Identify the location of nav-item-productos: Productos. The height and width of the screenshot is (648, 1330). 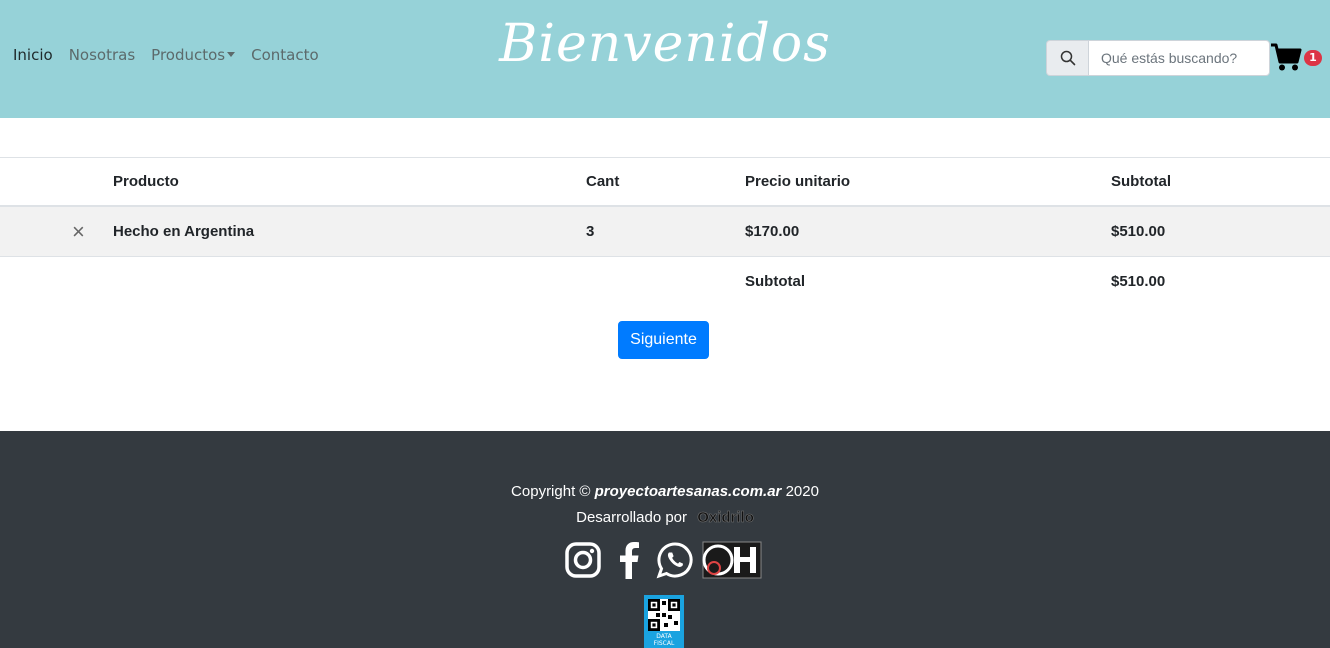
(193, 55).